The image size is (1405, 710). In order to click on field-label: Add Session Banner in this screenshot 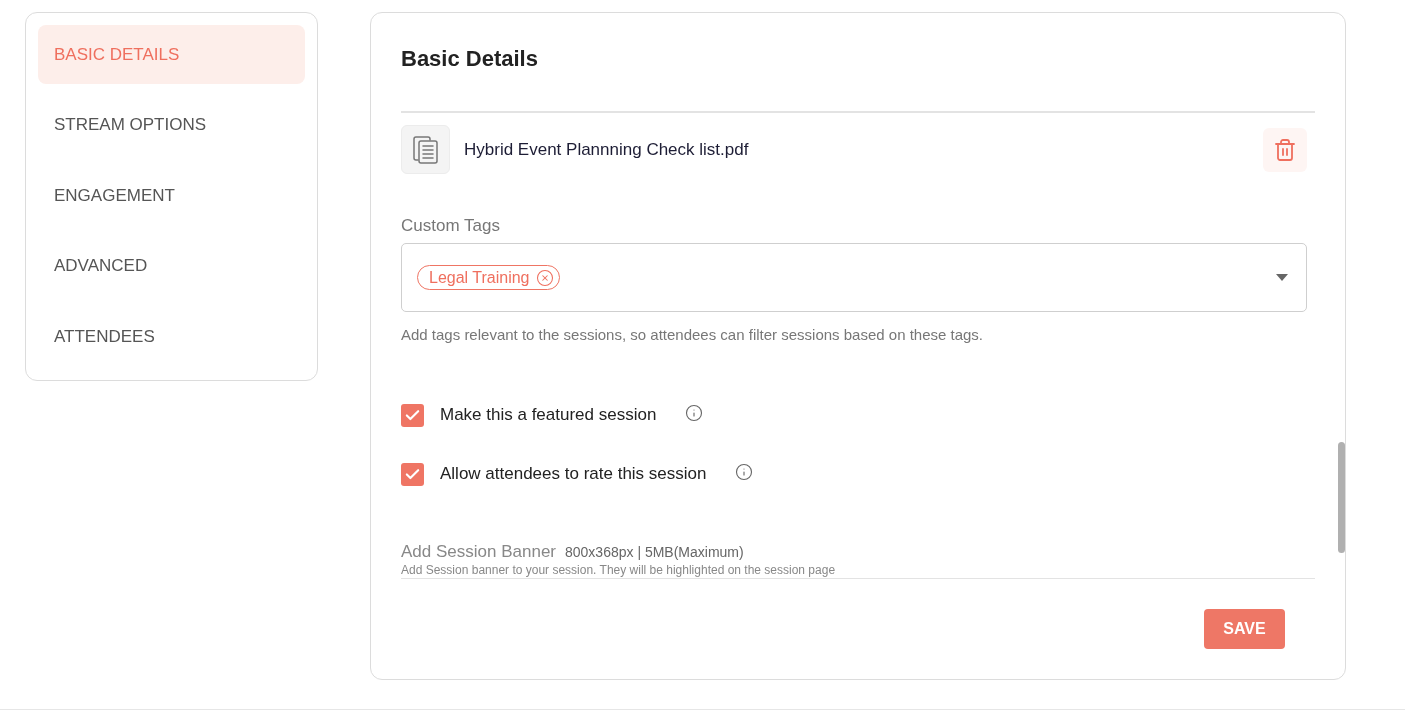, I will do `click(478, 552)`.